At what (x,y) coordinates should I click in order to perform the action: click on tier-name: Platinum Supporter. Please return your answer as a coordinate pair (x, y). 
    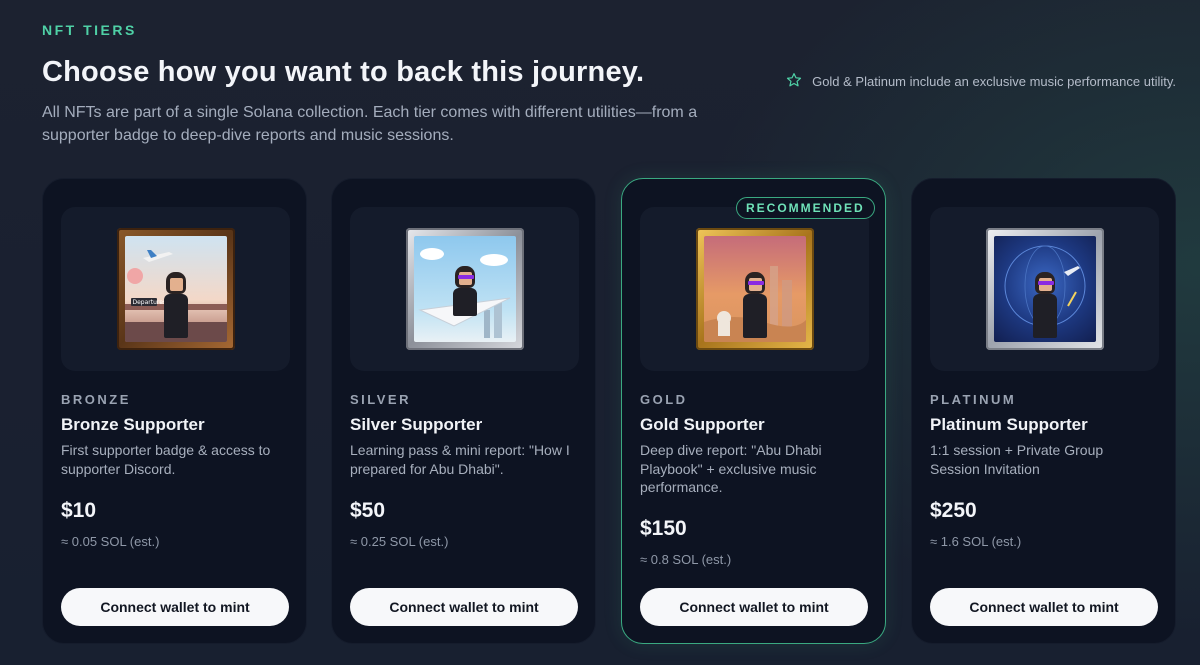
    Looking at the image, I should click on (1009, 424).